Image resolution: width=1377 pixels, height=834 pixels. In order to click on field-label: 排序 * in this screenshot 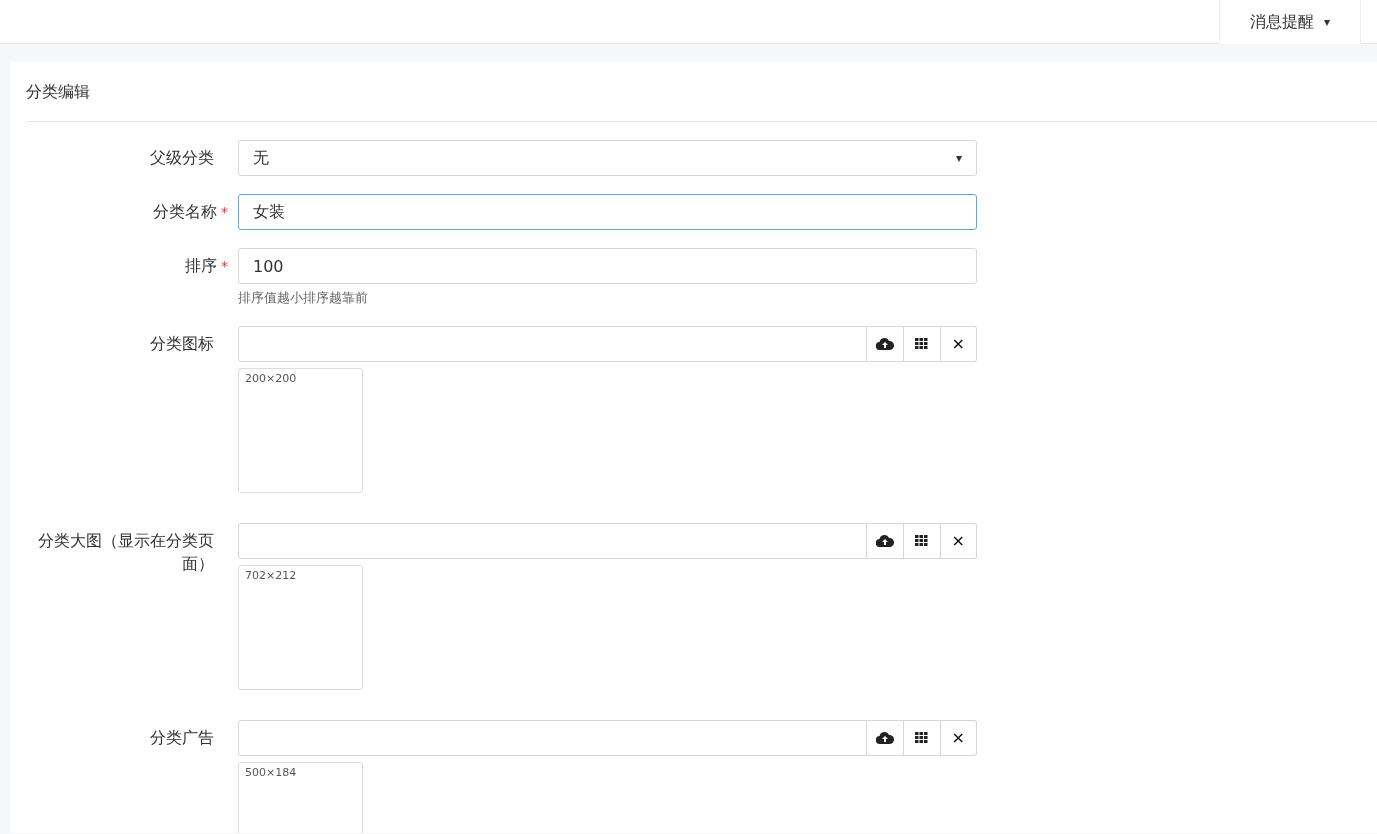, I will do `click(206, 266)`.